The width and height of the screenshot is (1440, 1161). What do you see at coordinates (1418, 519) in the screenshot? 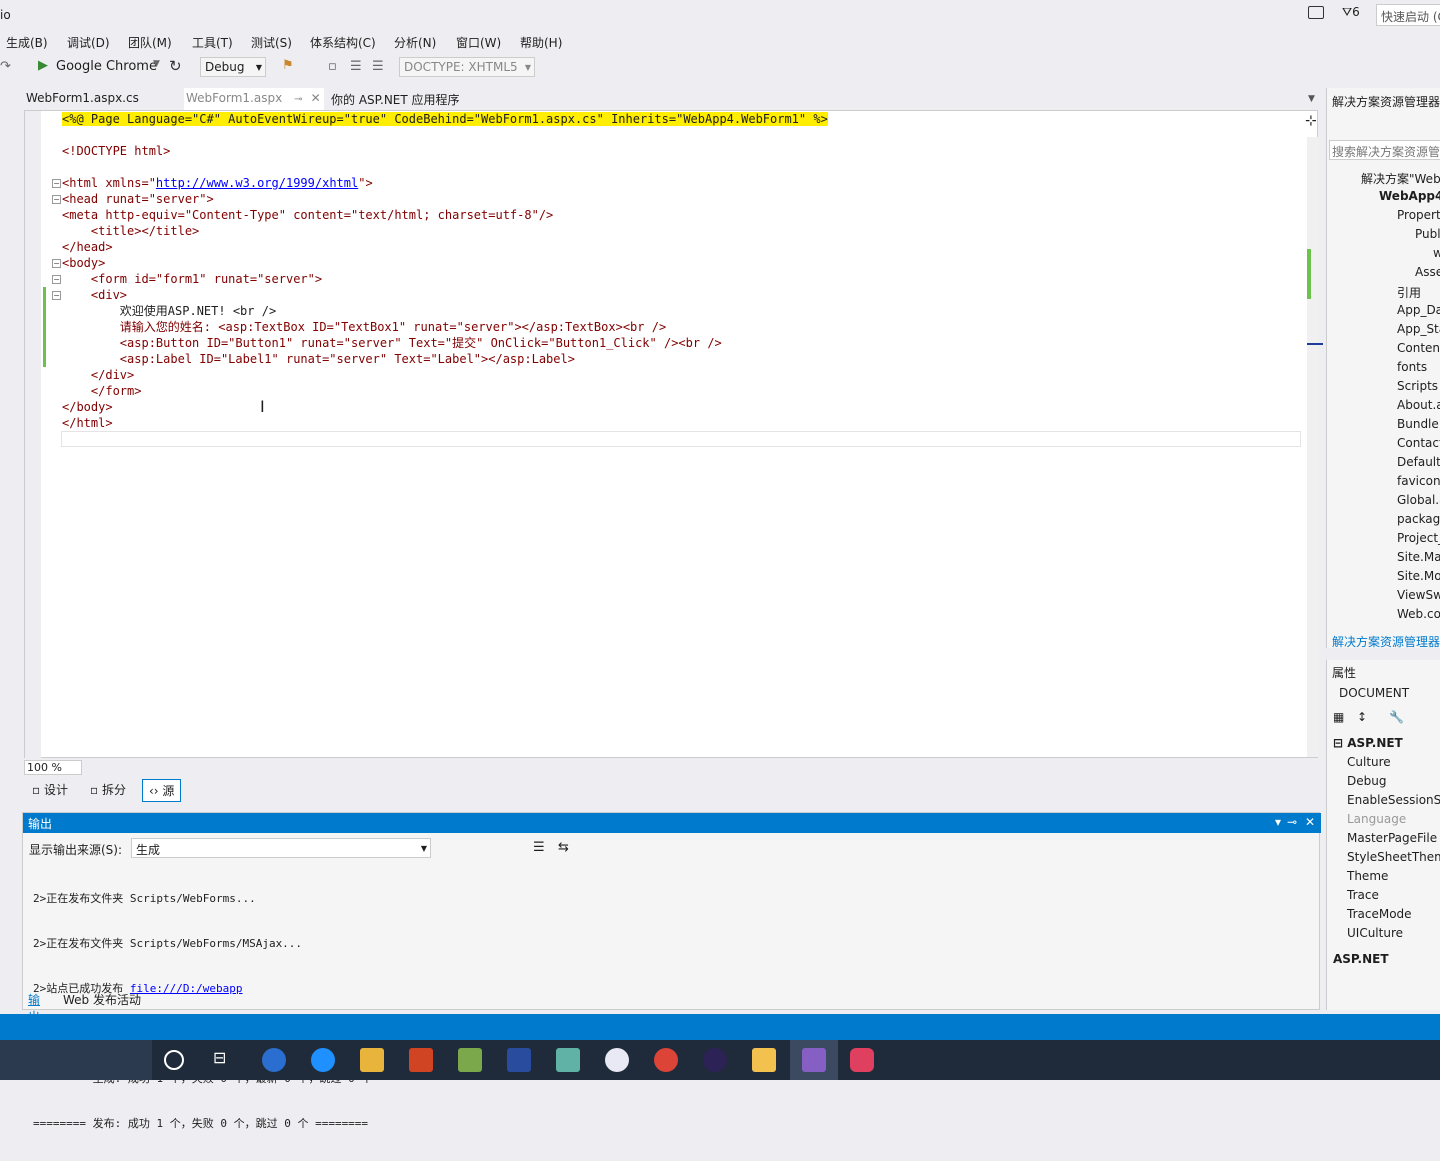
I see `tree-item: packag` at bounding box center [1418, 519].